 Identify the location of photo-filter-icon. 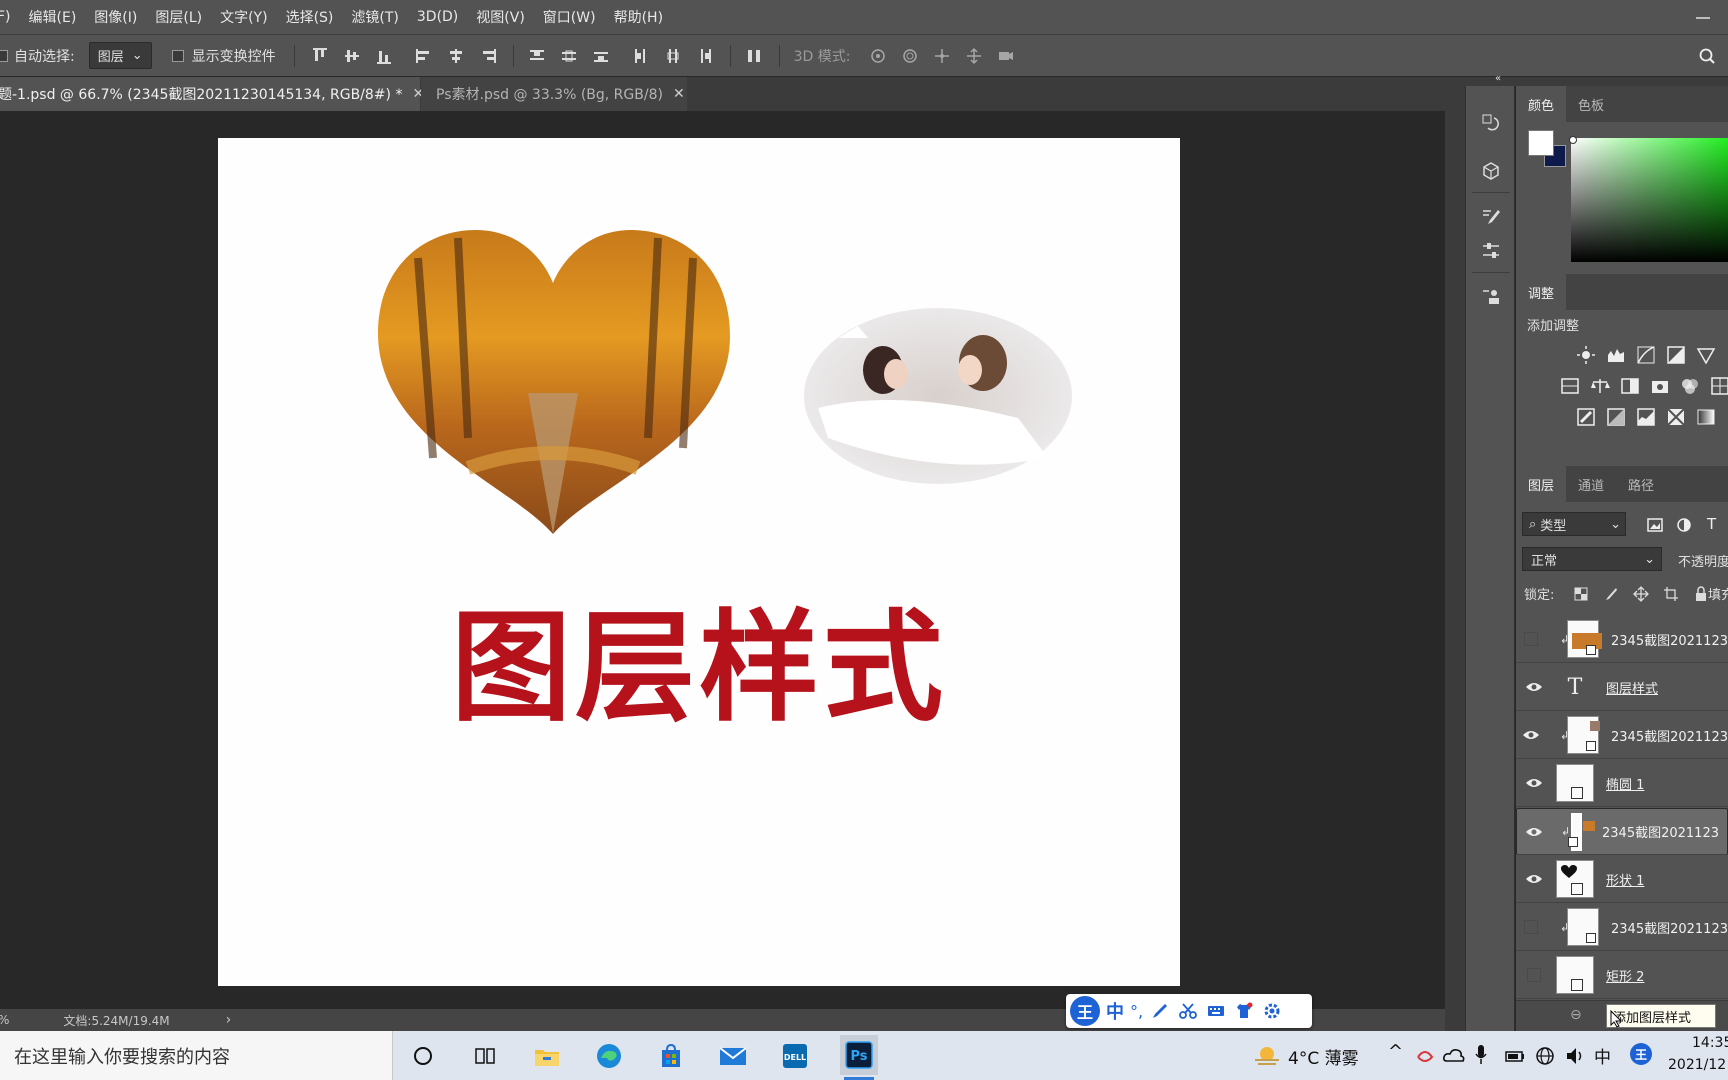
(1660, 386).